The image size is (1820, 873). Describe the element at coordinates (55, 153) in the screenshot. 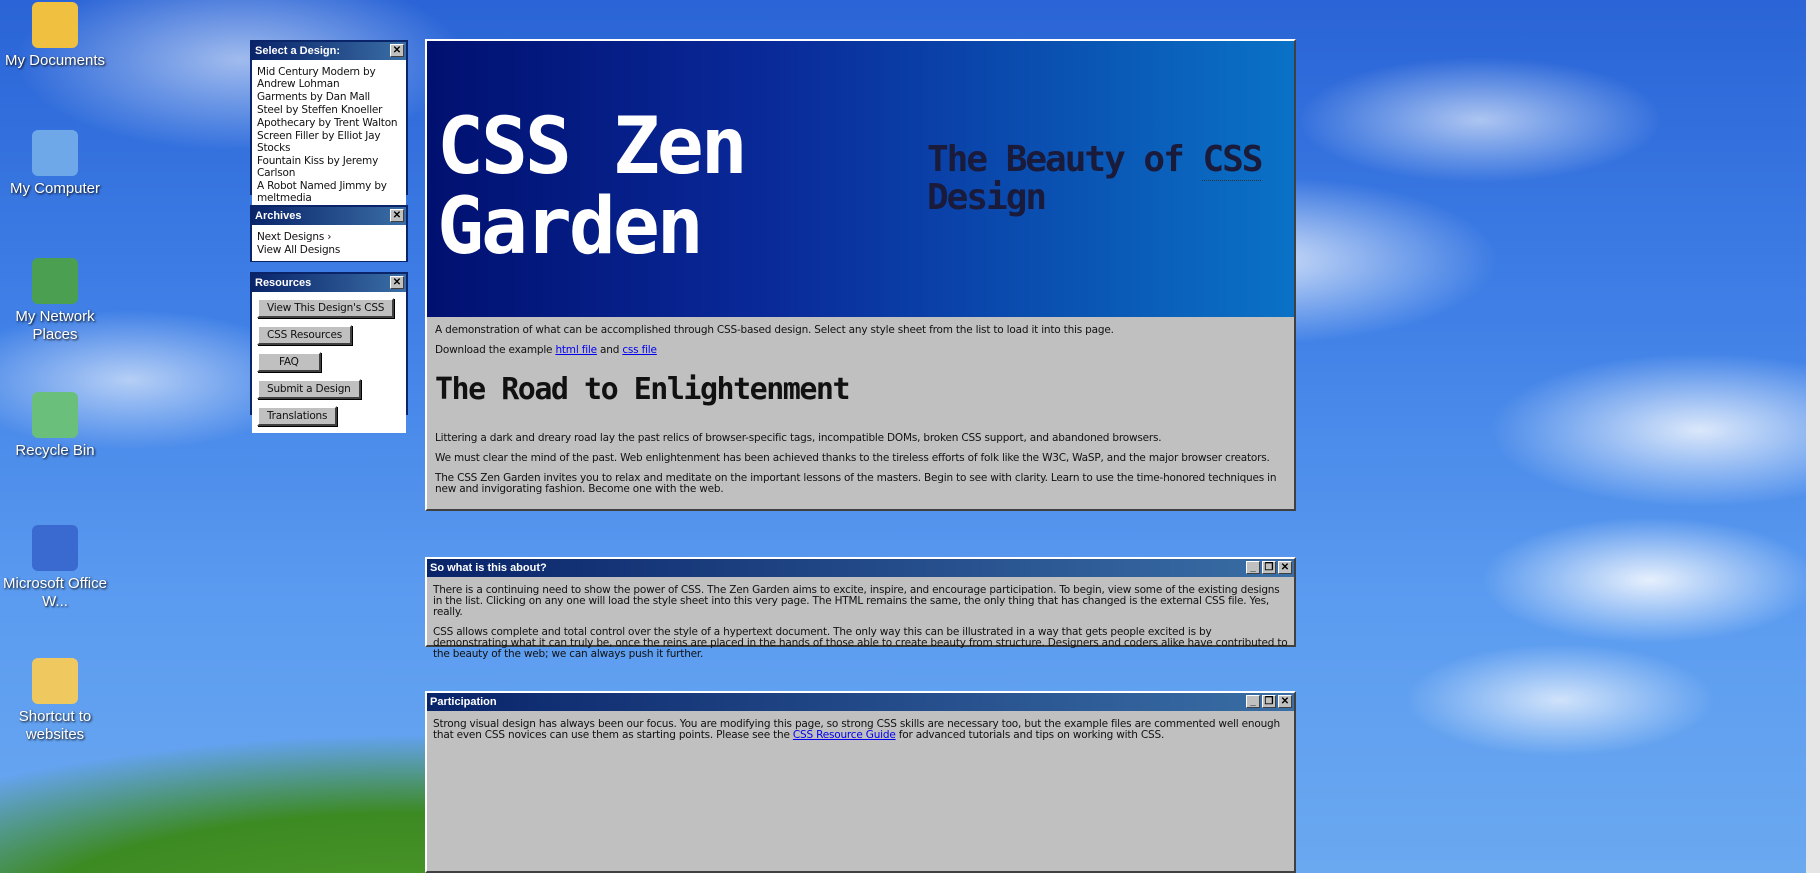

I see `computer-icon` at that location.